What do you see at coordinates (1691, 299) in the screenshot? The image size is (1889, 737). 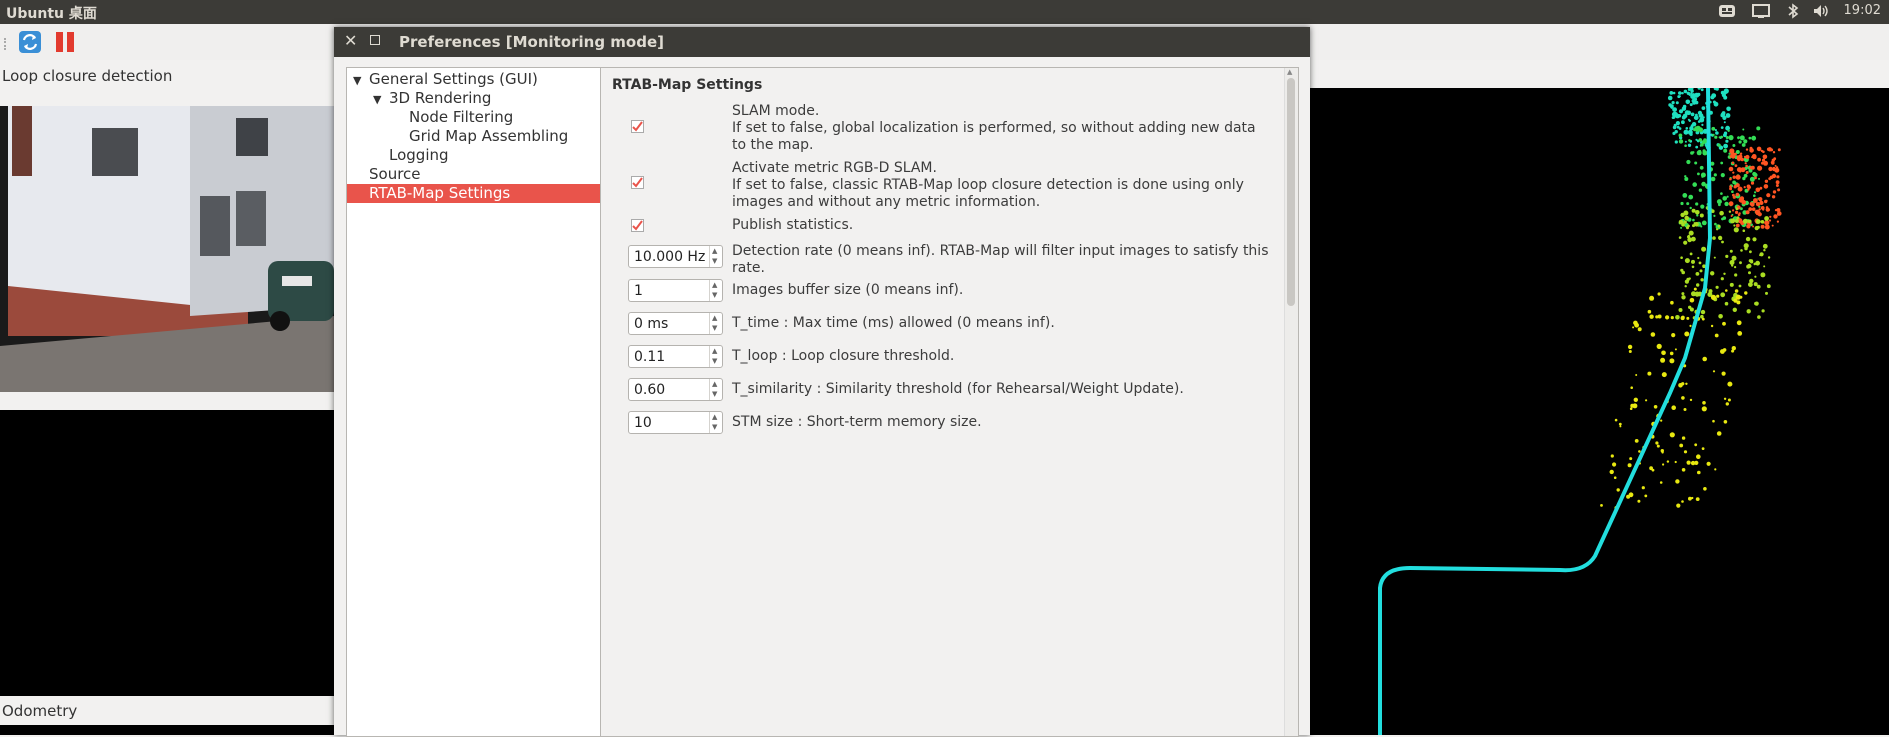 I see `point-cloud` at bounding box center [1691, 299].